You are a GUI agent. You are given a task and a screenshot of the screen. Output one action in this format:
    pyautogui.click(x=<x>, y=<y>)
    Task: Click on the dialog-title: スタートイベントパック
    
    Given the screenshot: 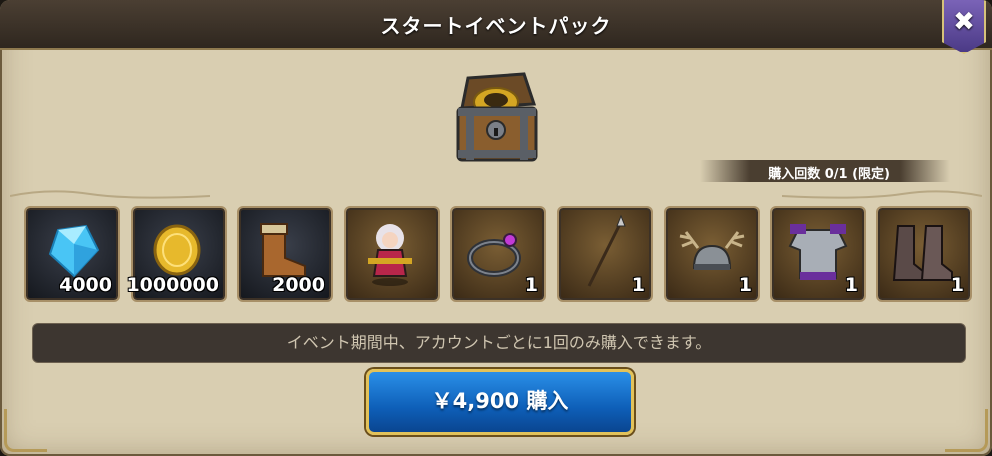 What is the action you would take?
    pyautogui.click(x=496, y=26)
    